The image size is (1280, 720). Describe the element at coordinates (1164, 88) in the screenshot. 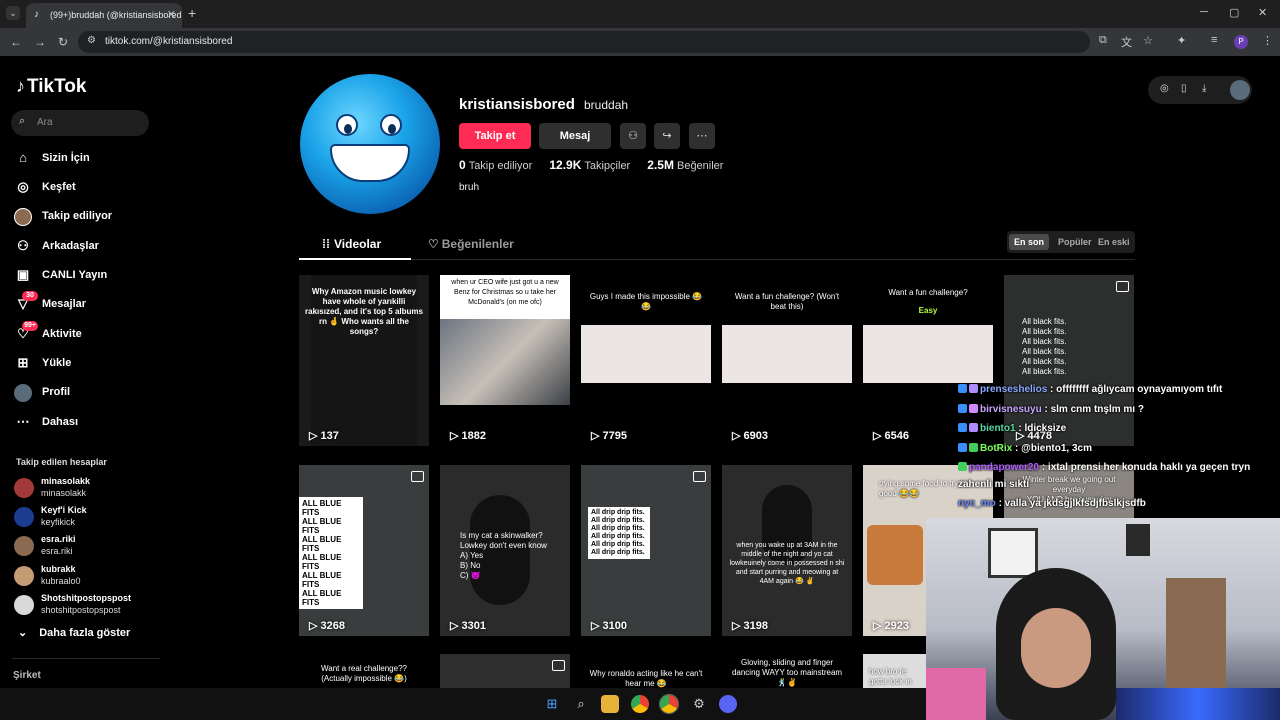

I see `coins-icon: ◎` at that location.